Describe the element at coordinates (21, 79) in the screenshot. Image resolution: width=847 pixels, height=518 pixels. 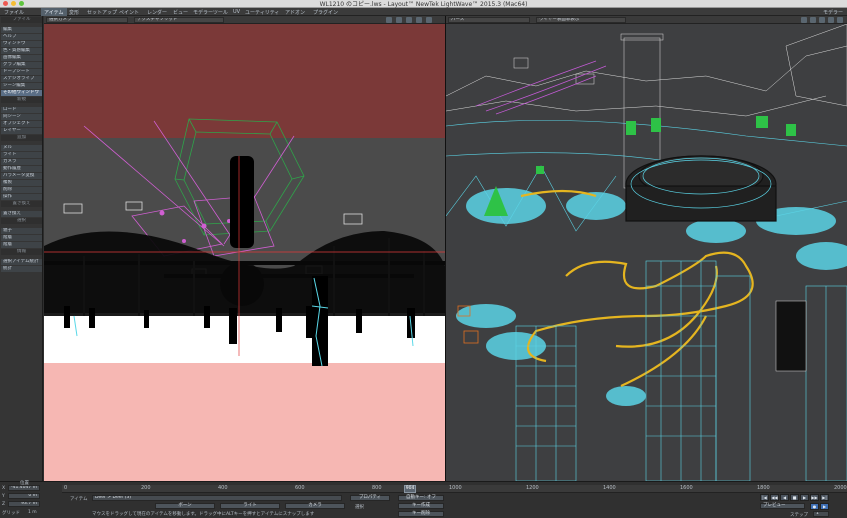
I see `sidebar-button: ステジオライブ` at that location.